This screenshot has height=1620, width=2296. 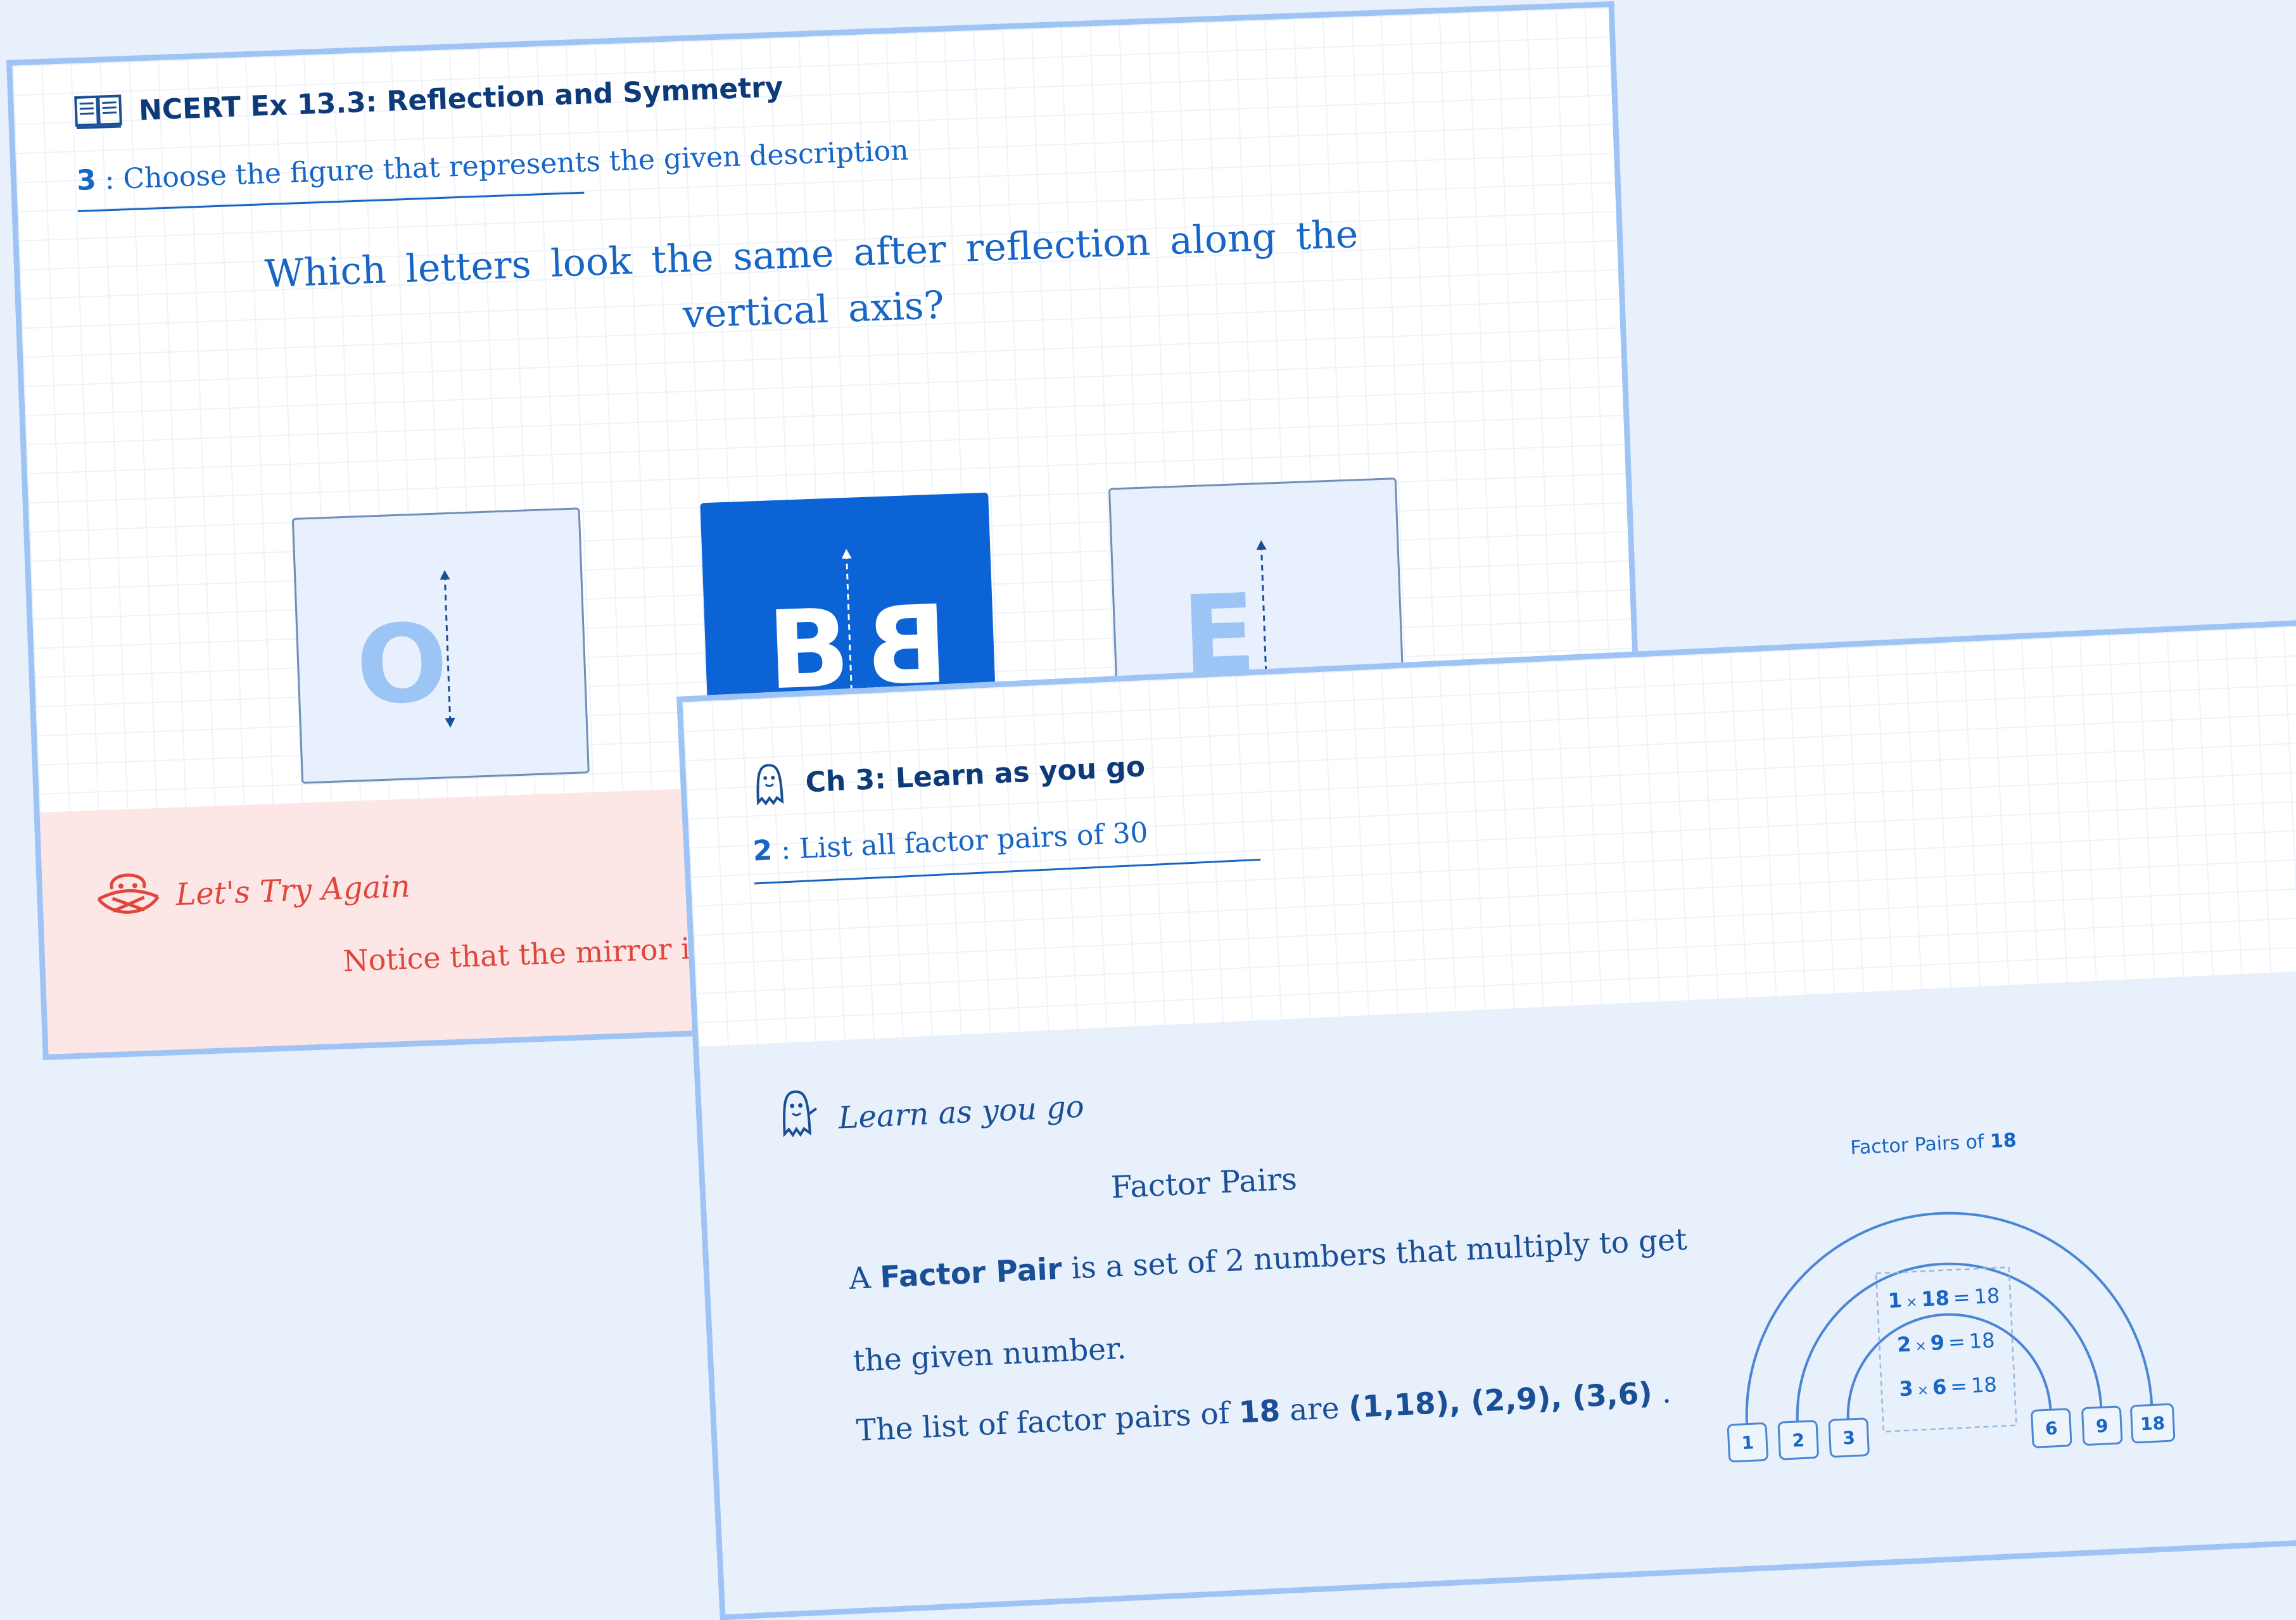 I want to click on question-underline, so click(x=331, y=202).